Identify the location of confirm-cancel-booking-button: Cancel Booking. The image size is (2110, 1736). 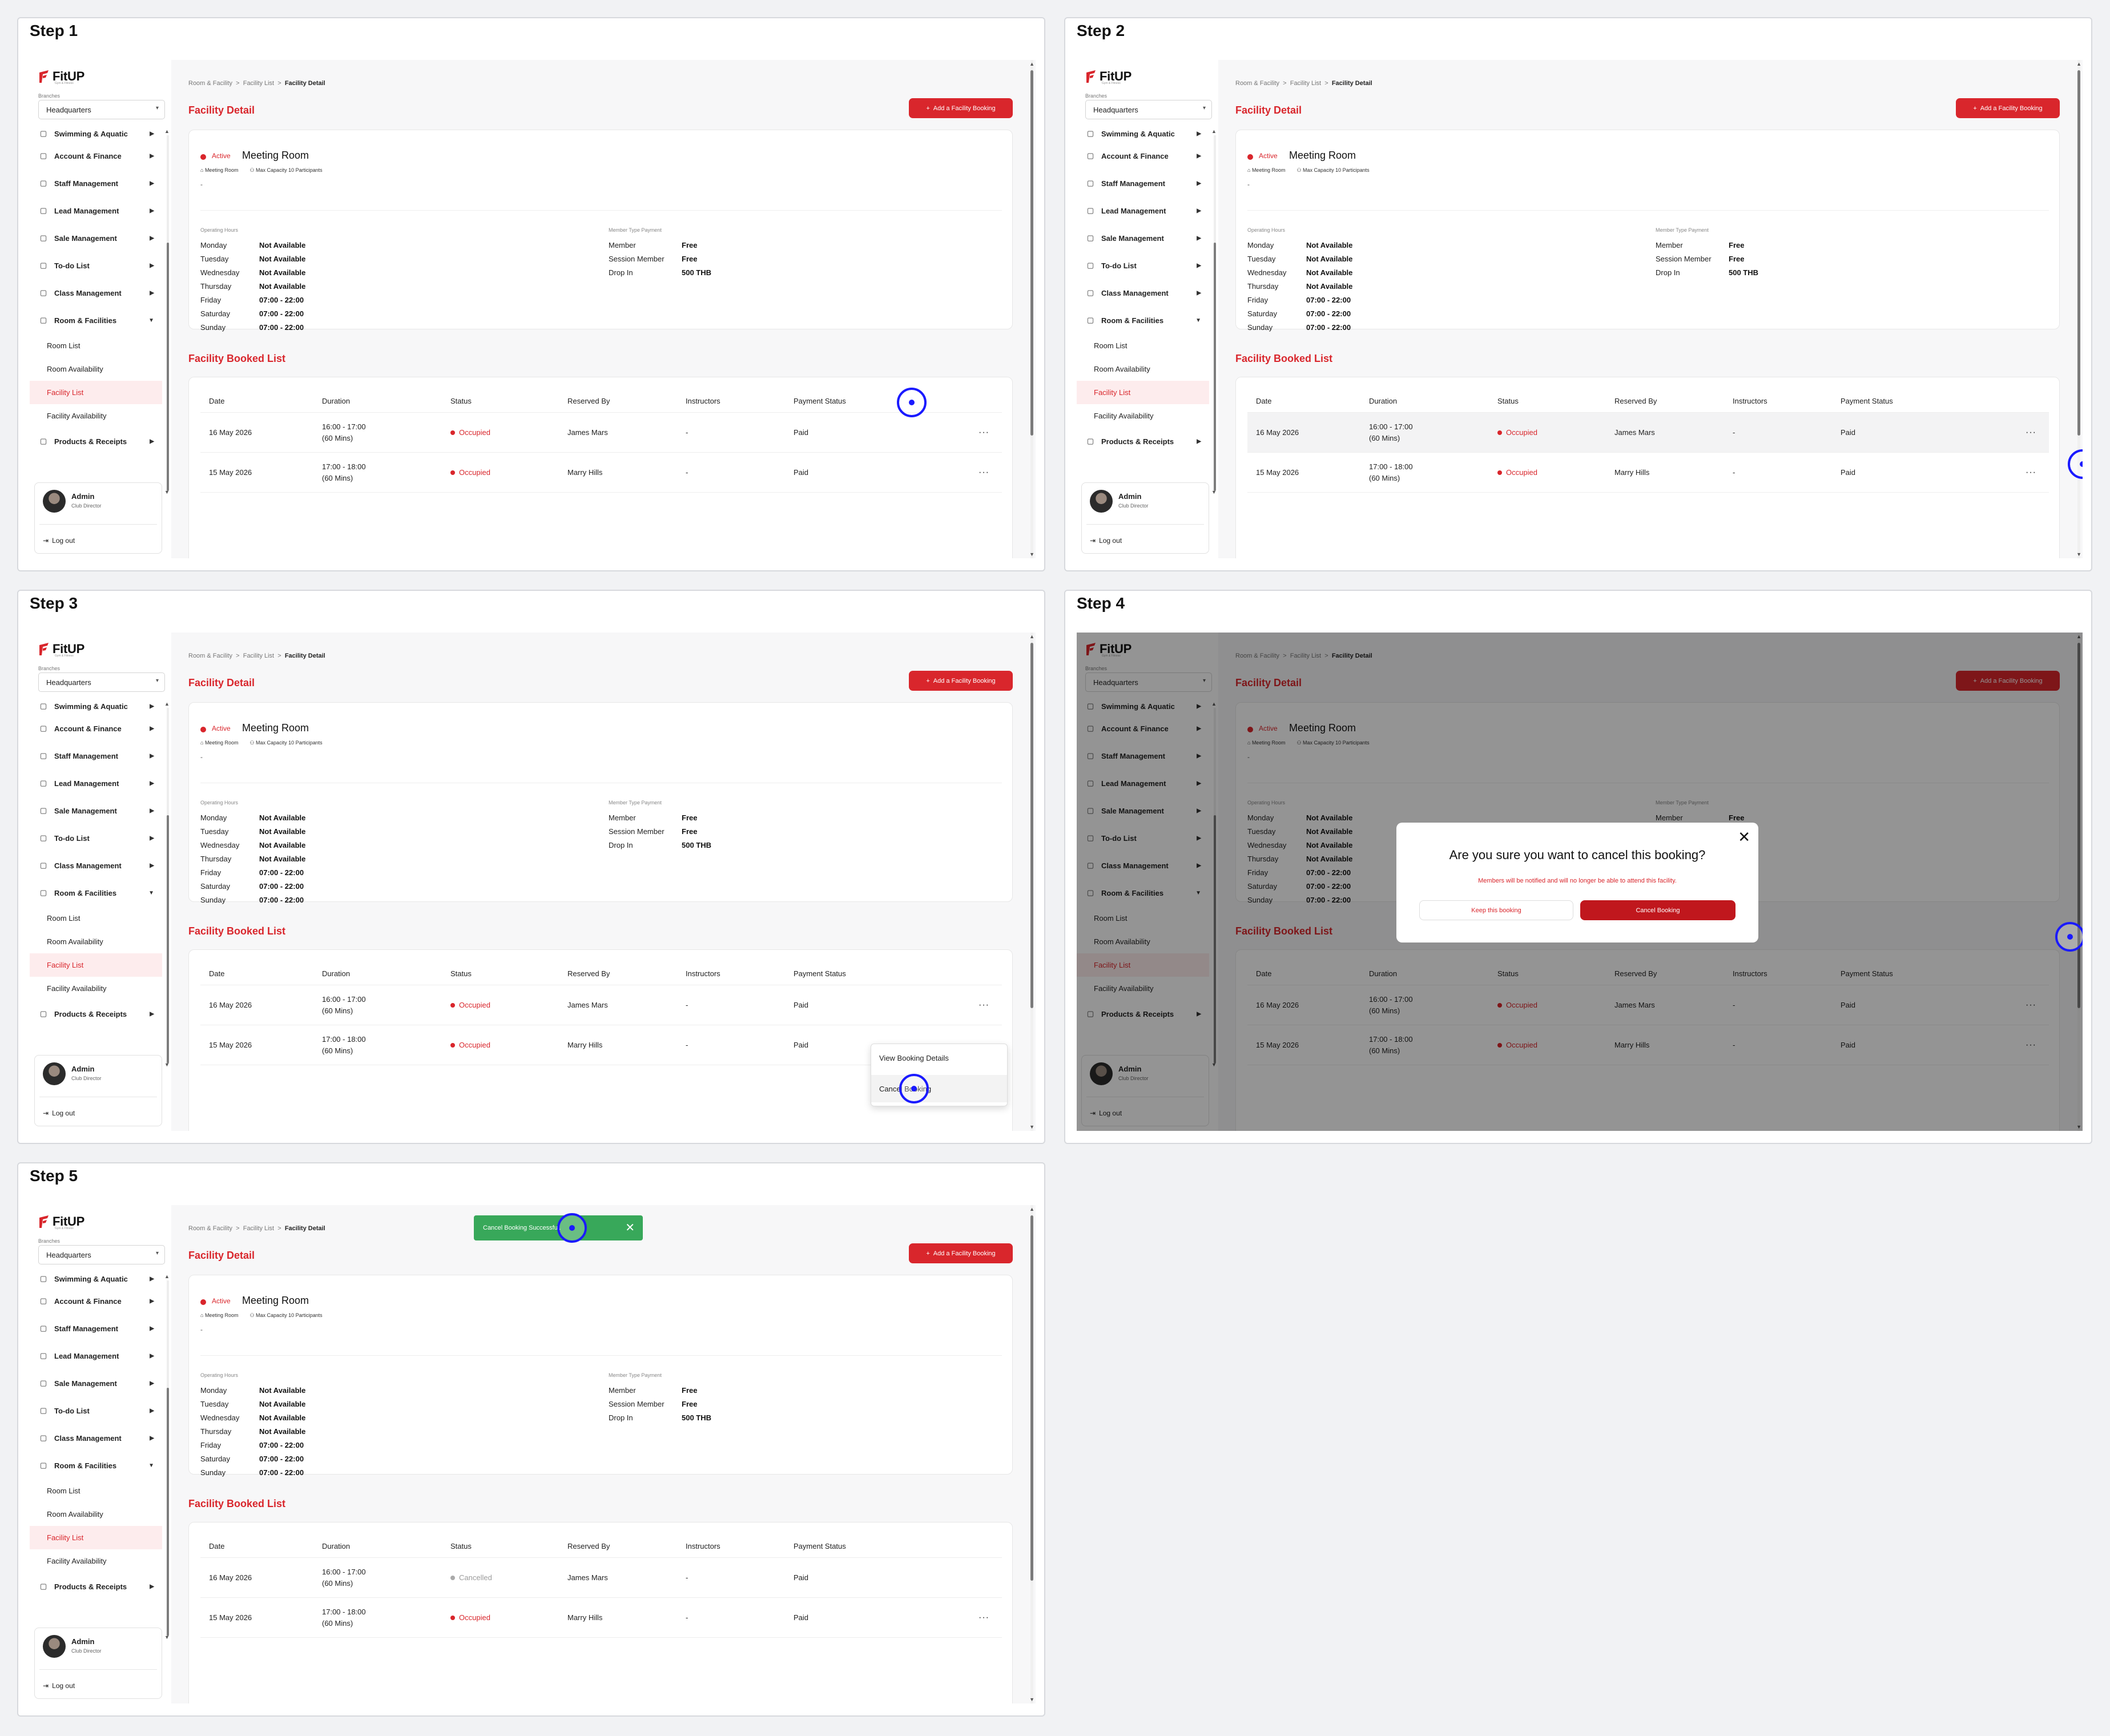
(1658, 910).